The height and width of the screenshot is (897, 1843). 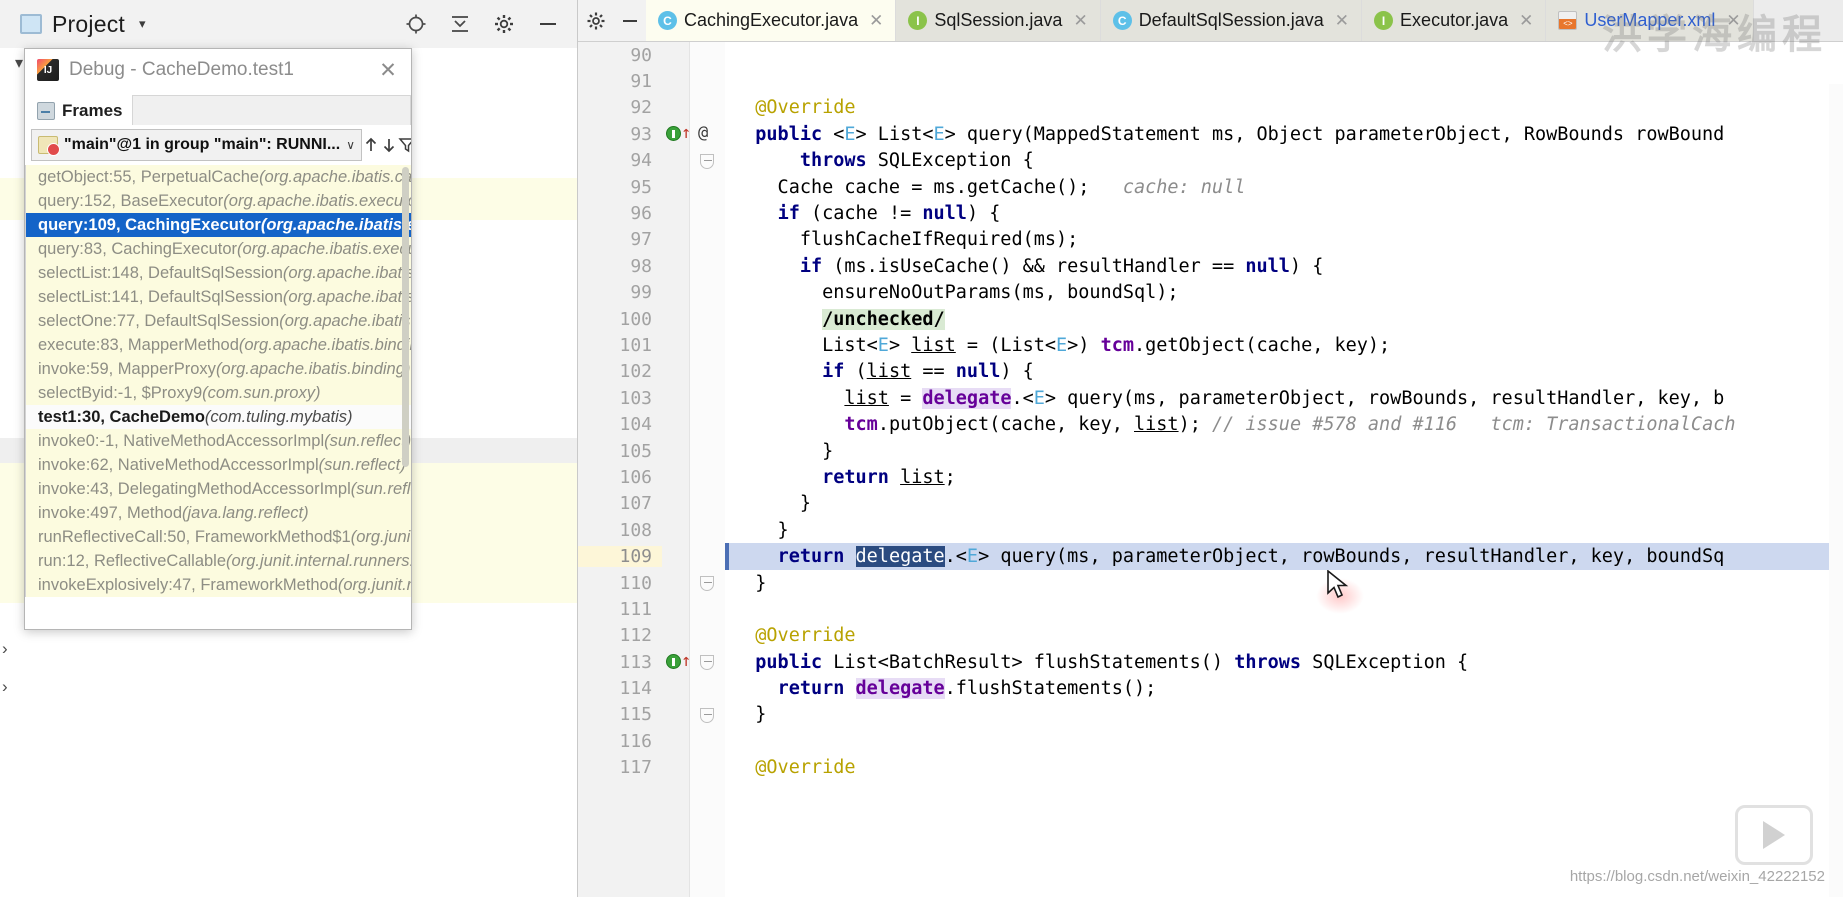 What do you see at coordinates (1210, 688) in the screenshot?
I see `code-line: 114 return delegate.flushStatements();` at bounding box center [1210, 688].